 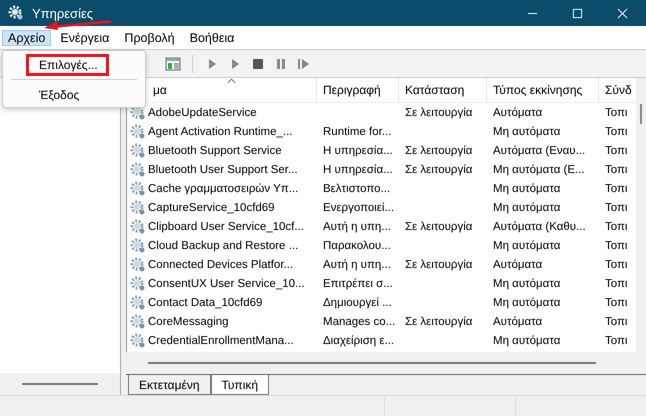 What do you see at coordinates (149, 38) in the screenshot?
I see `menu-item: Προβολή` at bounding box center [149, 38].